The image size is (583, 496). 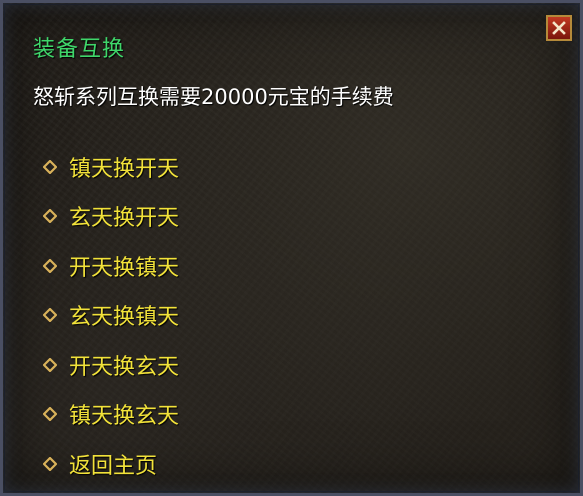 I want to click on close-button, so click(x=559, y=28).